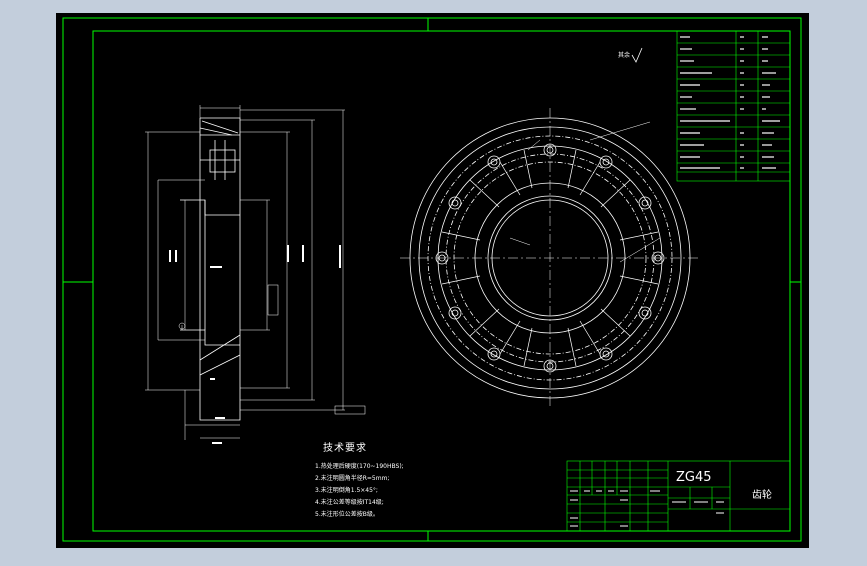 This screenshot has width=867, height=566. What do you see at coordinates (345, 448) in the screenshot?
I see `technical-requirements-title: 技术要求` at bounding box center [345, 448].